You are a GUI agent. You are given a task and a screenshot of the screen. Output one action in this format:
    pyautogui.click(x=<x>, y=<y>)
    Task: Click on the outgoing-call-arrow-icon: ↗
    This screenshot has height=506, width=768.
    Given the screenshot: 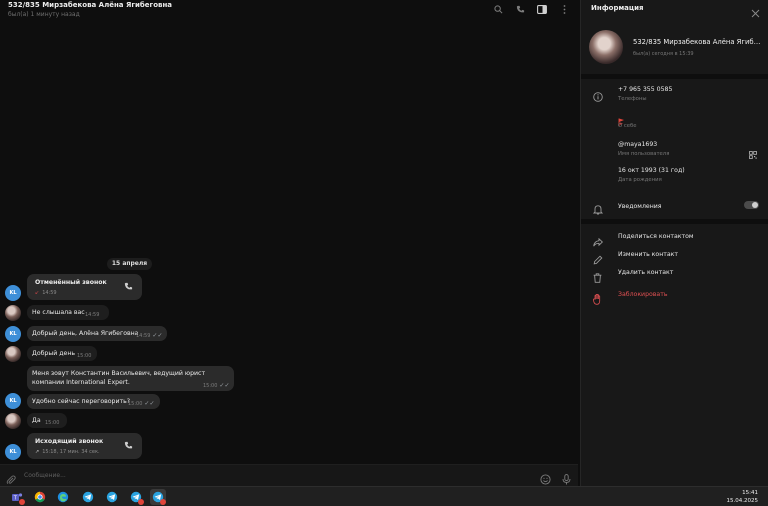 What is the action you would take?
    pyautogui.click(x=37, y=452)
    